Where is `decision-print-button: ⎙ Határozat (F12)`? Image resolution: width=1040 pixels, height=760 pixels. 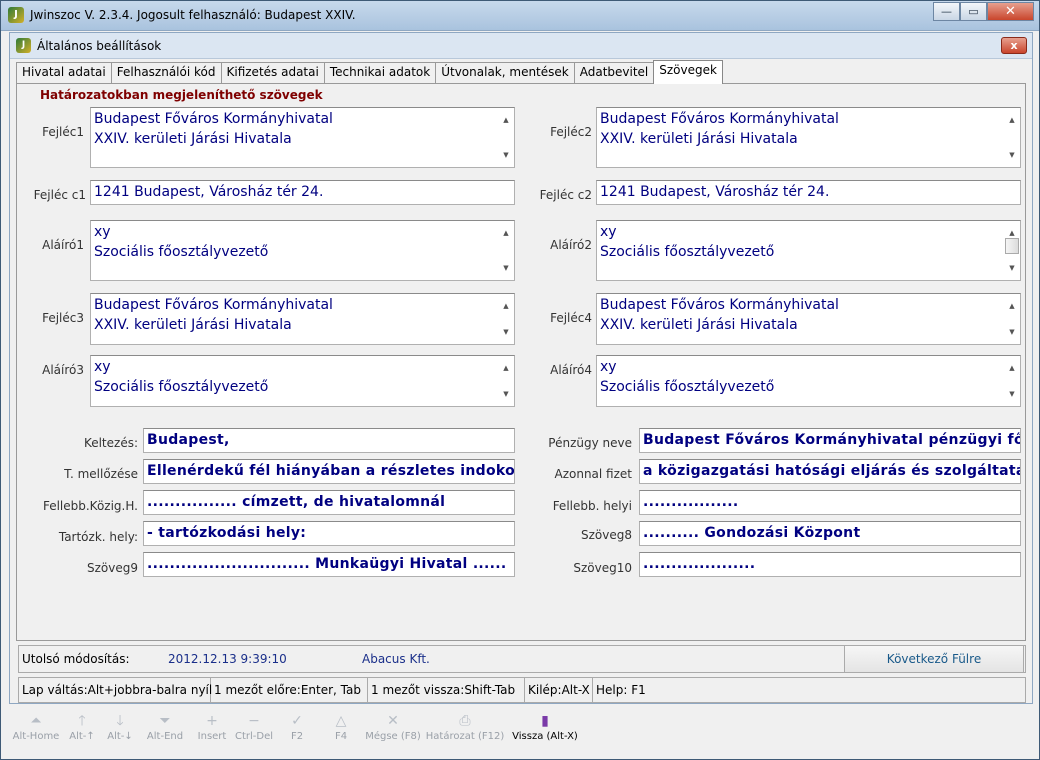 decision-print-button: ⎙ Határozat (F12) is located at coordinates (465, 731).